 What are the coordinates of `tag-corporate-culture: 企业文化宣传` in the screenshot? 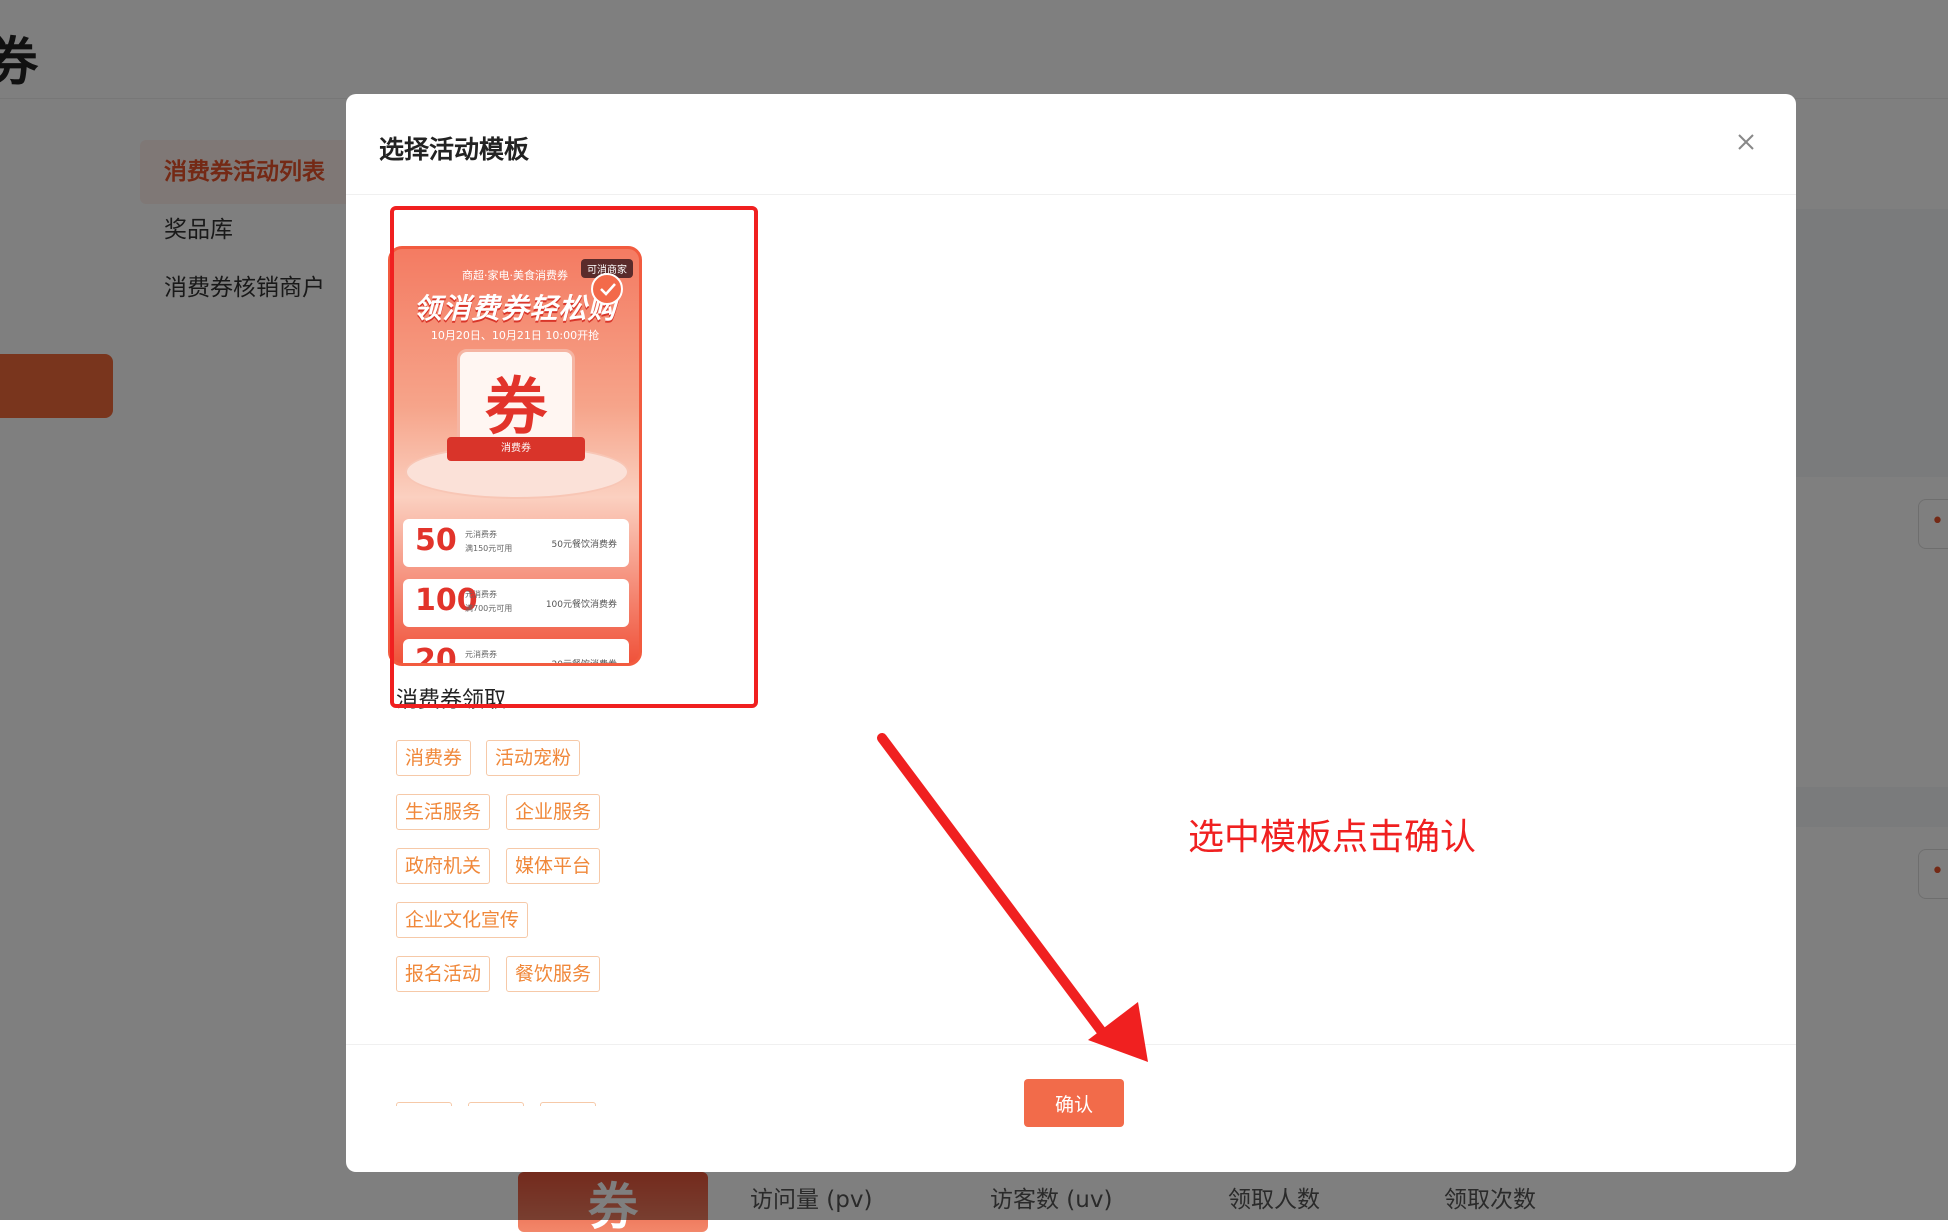 It's located at (462, 920).